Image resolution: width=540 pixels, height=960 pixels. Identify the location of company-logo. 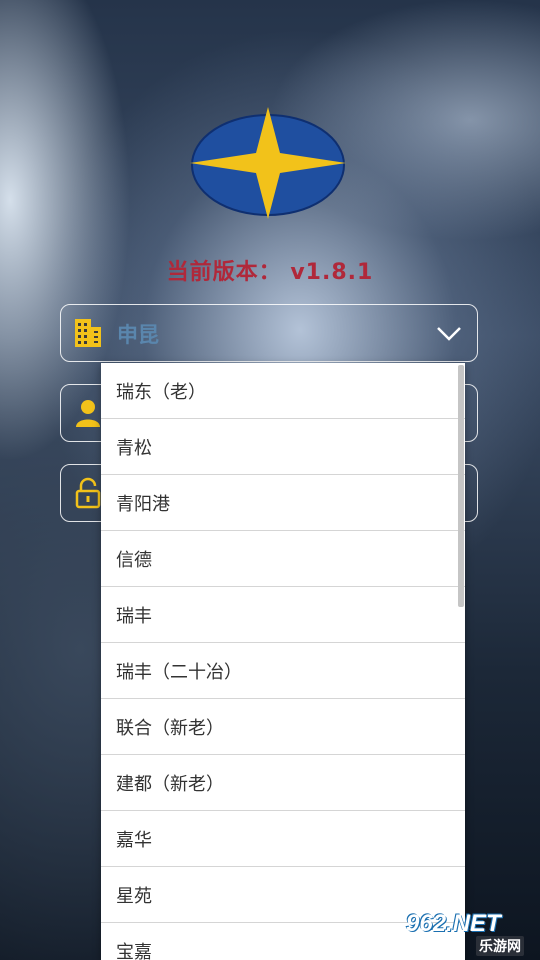
(268, 163).